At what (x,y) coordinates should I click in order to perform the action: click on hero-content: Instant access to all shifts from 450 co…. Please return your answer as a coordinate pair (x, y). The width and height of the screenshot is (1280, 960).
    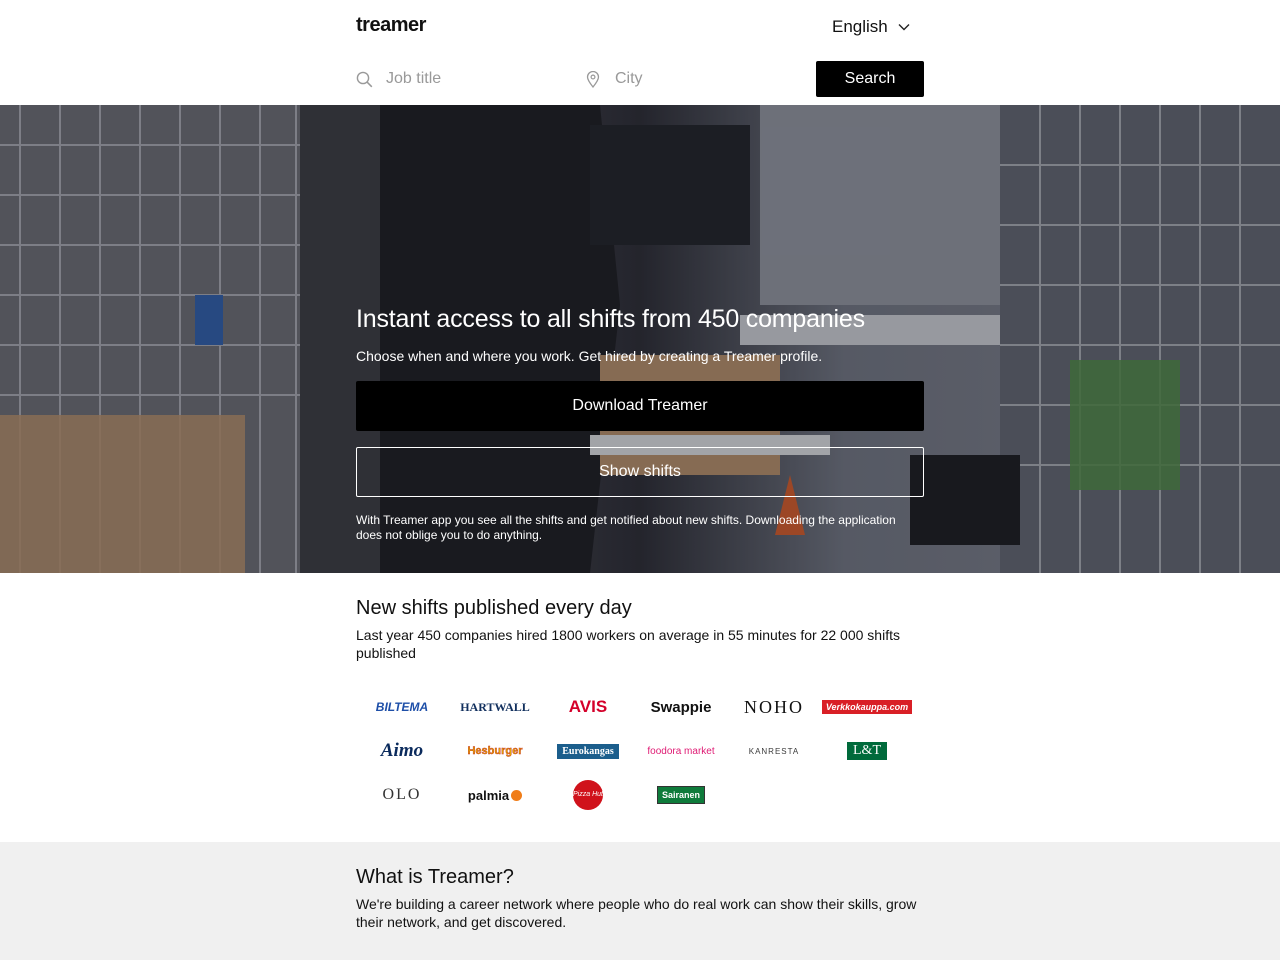
    Looking at the image, I should click on (640, 423).